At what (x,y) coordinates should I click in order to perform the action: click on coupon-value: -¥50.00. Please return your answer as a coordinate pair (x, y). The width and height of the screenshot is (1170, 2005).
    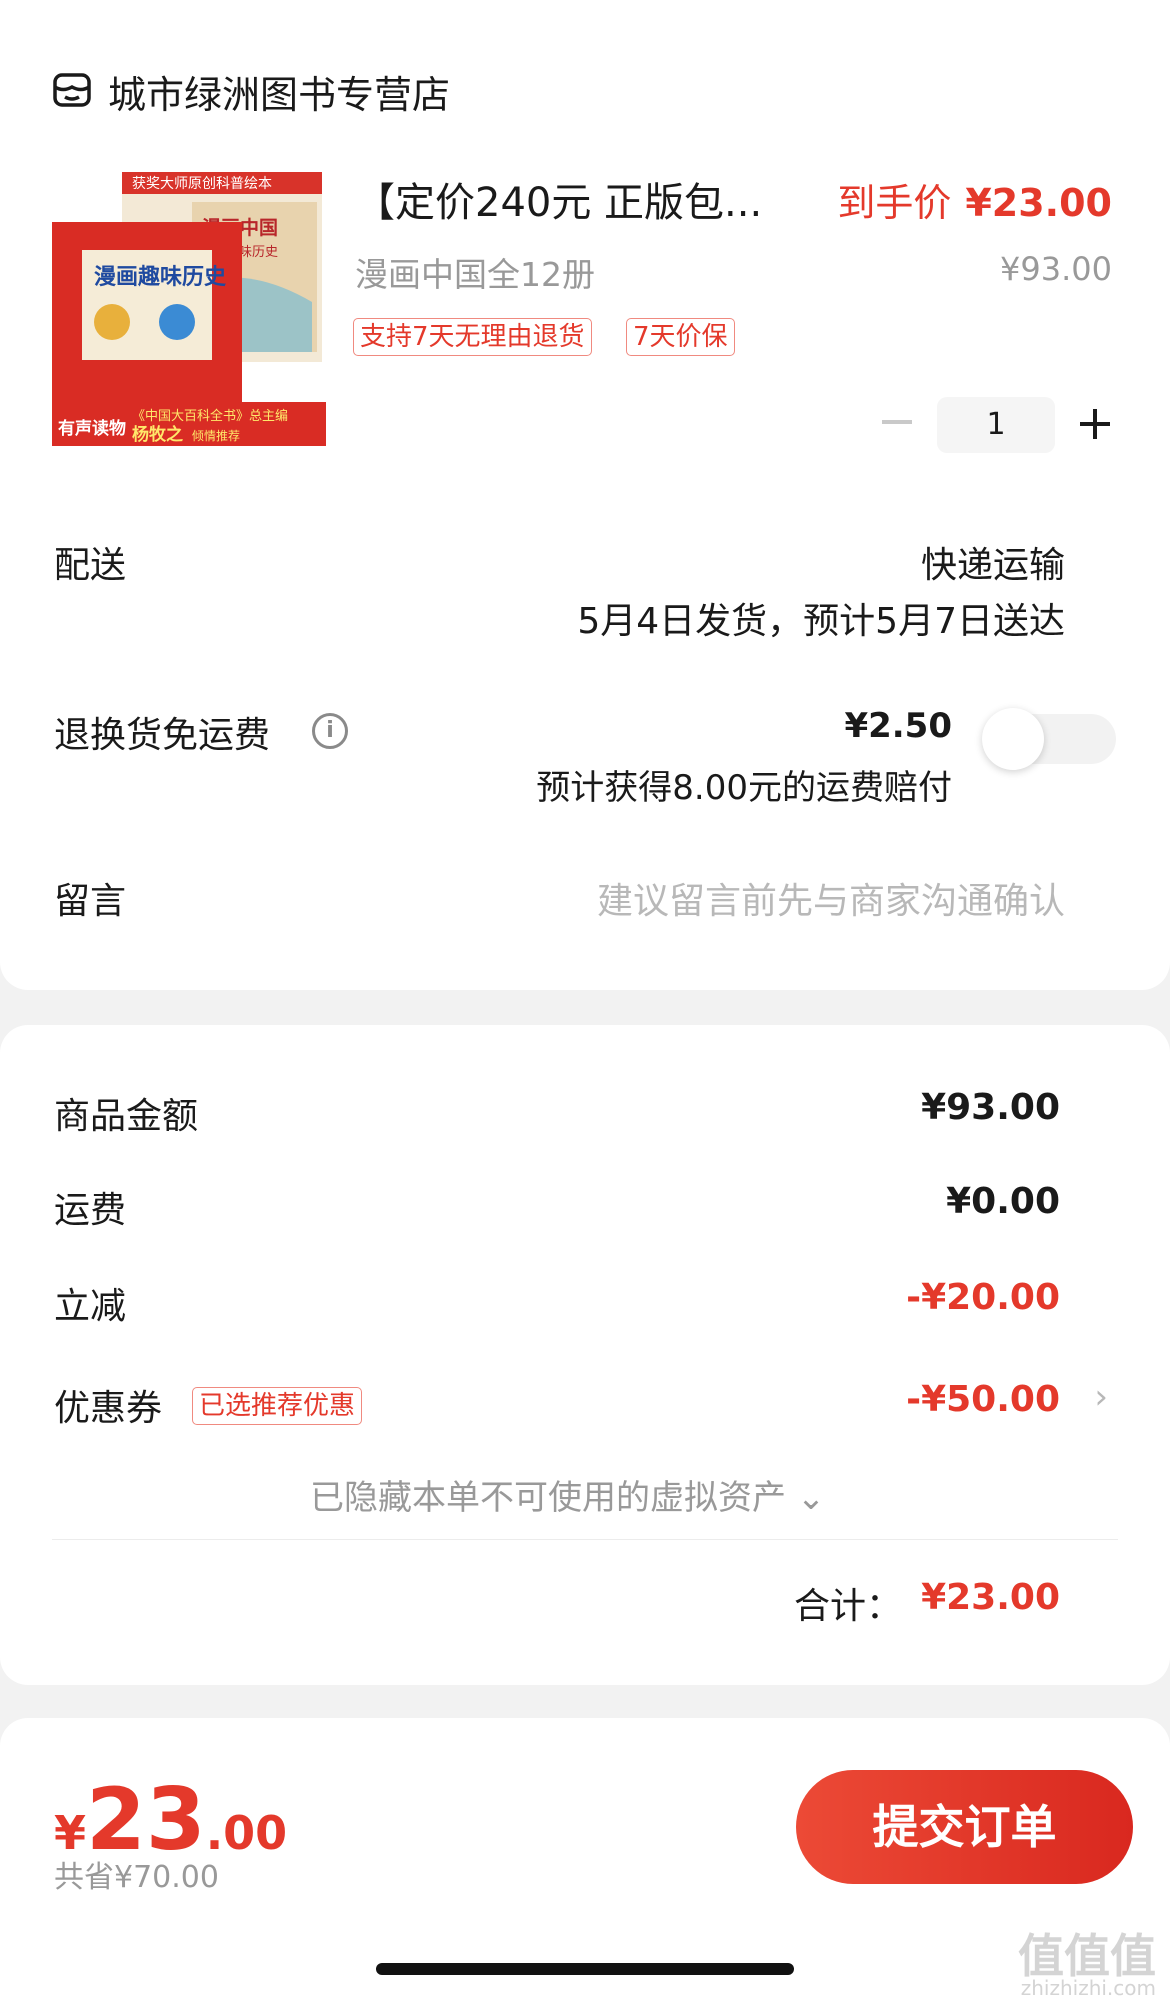
    Looking at the image, I should click on (983, 1399).